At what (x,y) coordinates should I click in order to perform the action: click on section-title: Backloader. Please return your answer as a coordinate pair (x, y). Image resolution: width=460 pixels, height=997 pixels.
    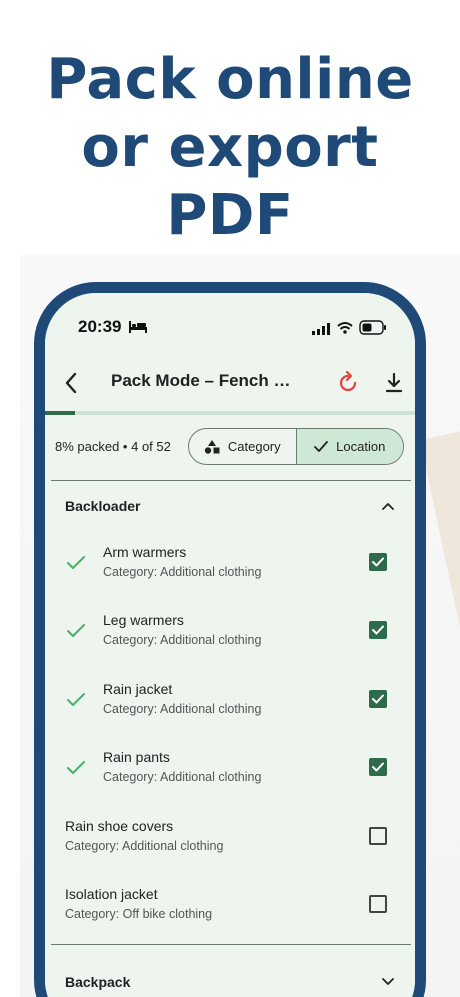
    Looking at the image, I should click on (103, 506).